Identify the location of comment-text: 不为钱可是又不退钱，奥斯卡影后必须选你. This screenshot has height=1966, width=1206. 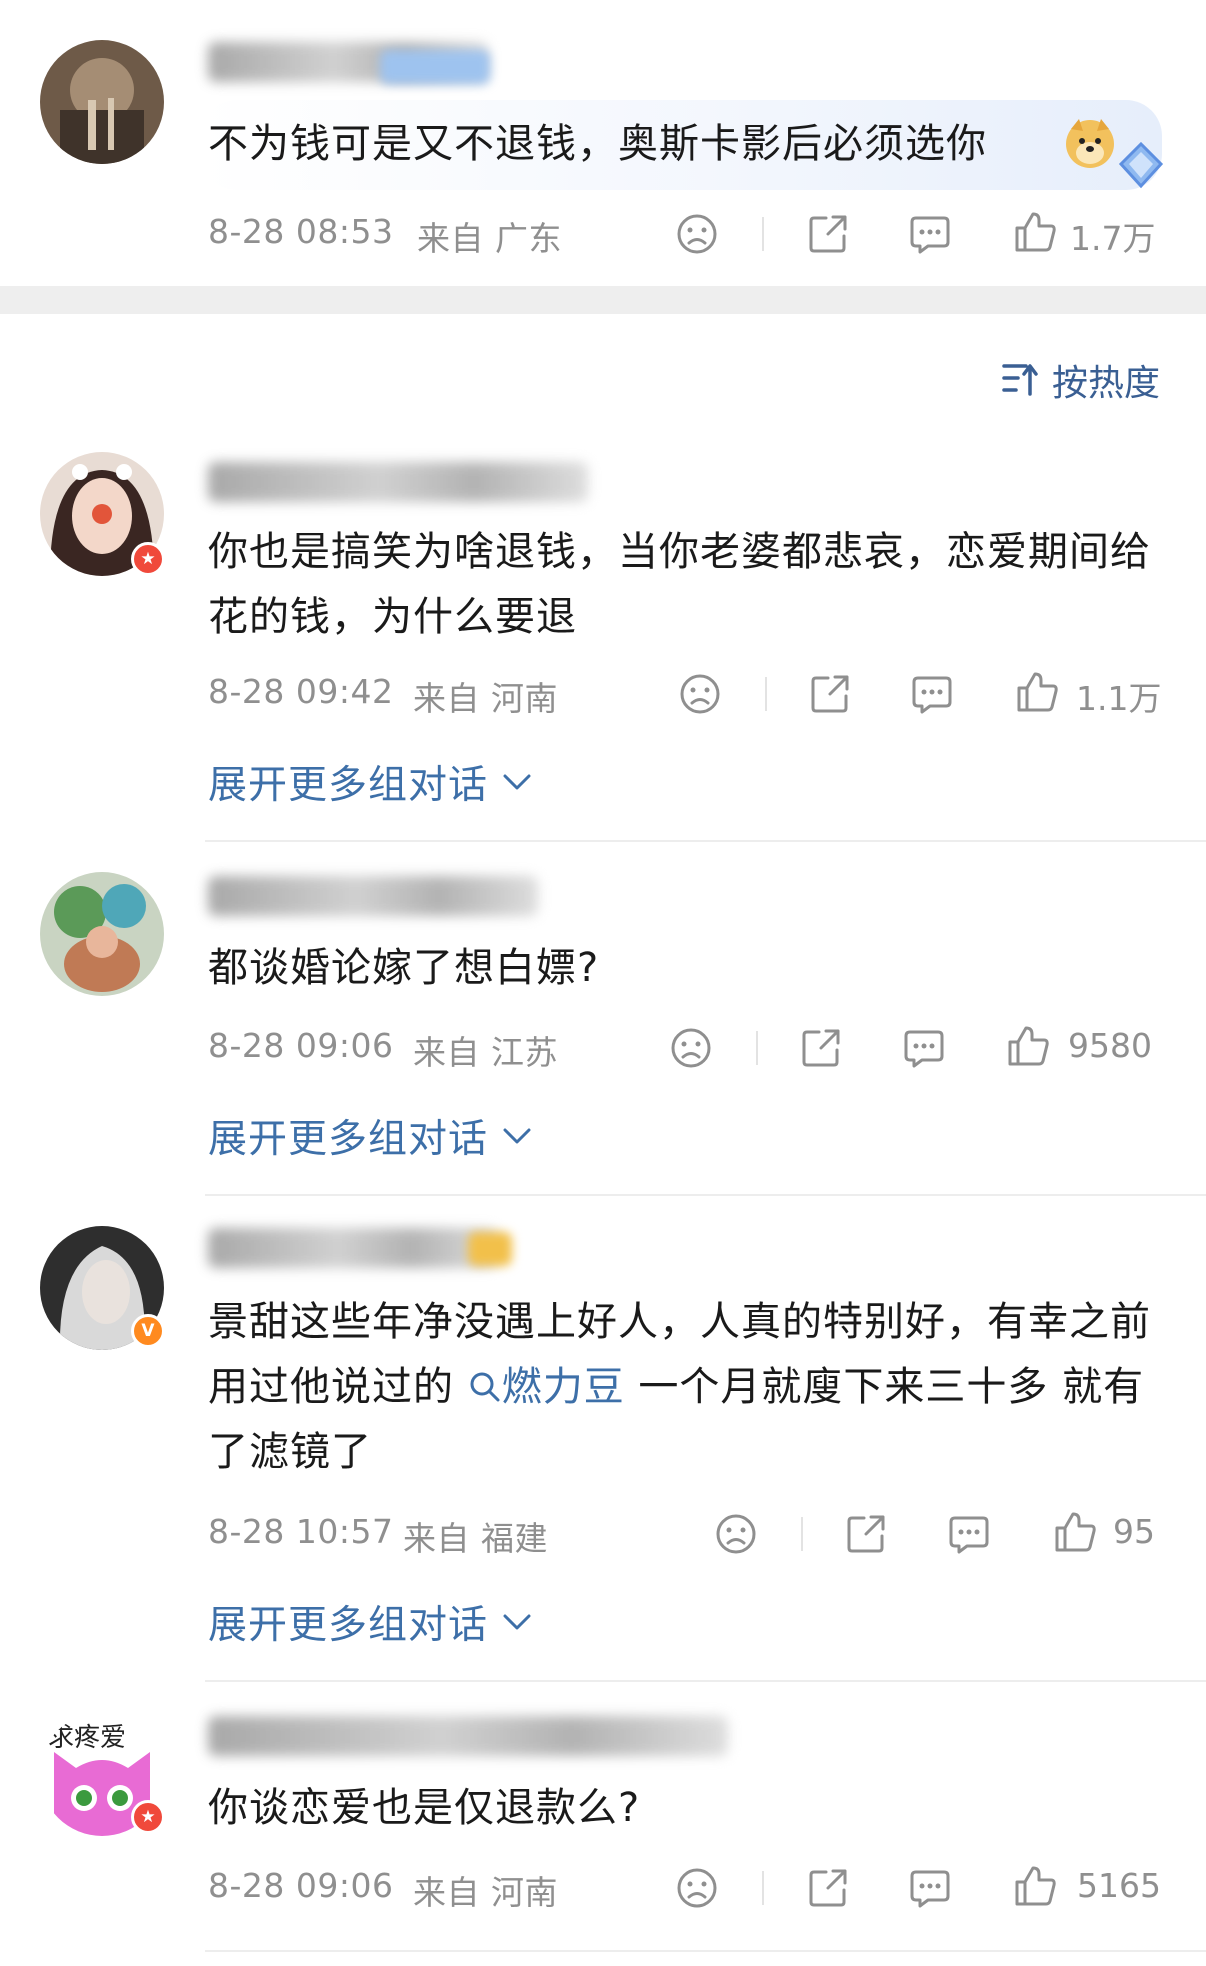
(597, 144).